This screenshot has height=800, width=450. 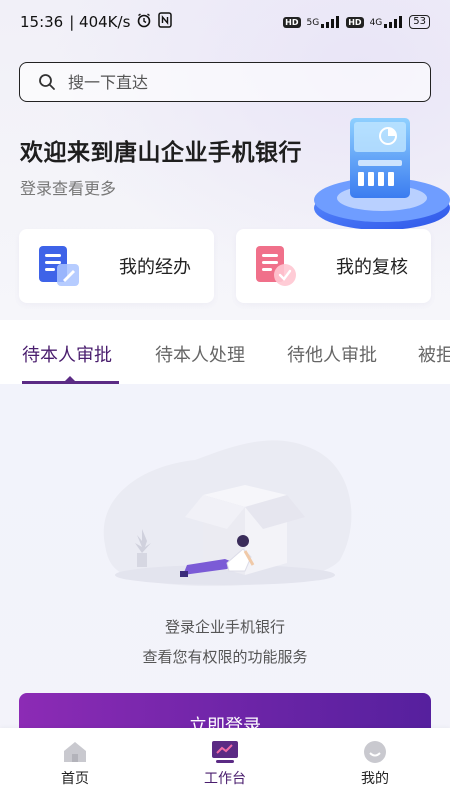 I want to click on home-icon, so click(x=75, y=752).